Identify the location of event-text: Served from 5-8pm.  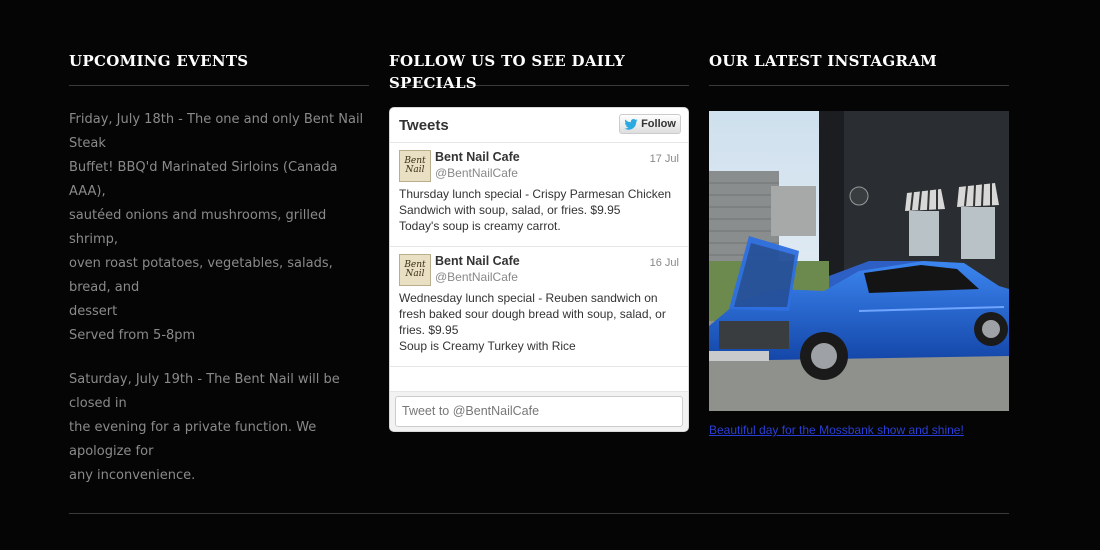
(132, 335).